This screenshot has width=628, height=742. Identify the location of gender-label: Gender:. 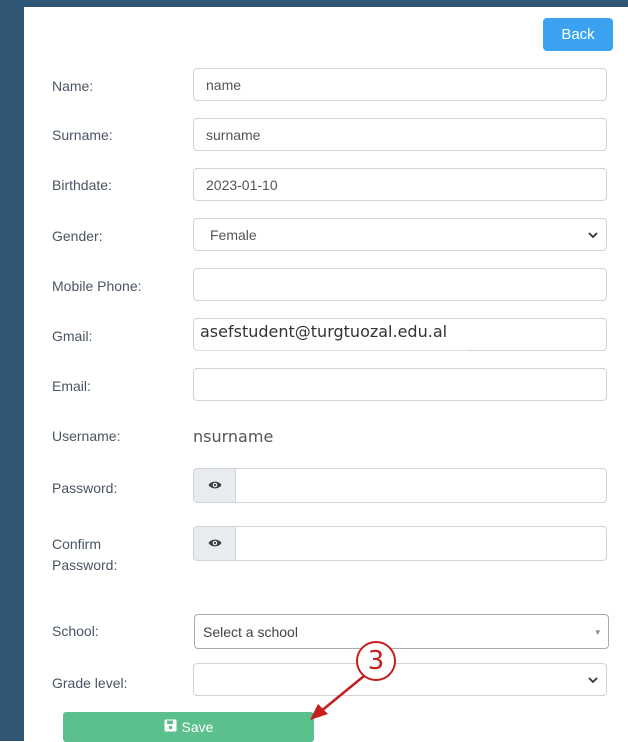
(77, 236).